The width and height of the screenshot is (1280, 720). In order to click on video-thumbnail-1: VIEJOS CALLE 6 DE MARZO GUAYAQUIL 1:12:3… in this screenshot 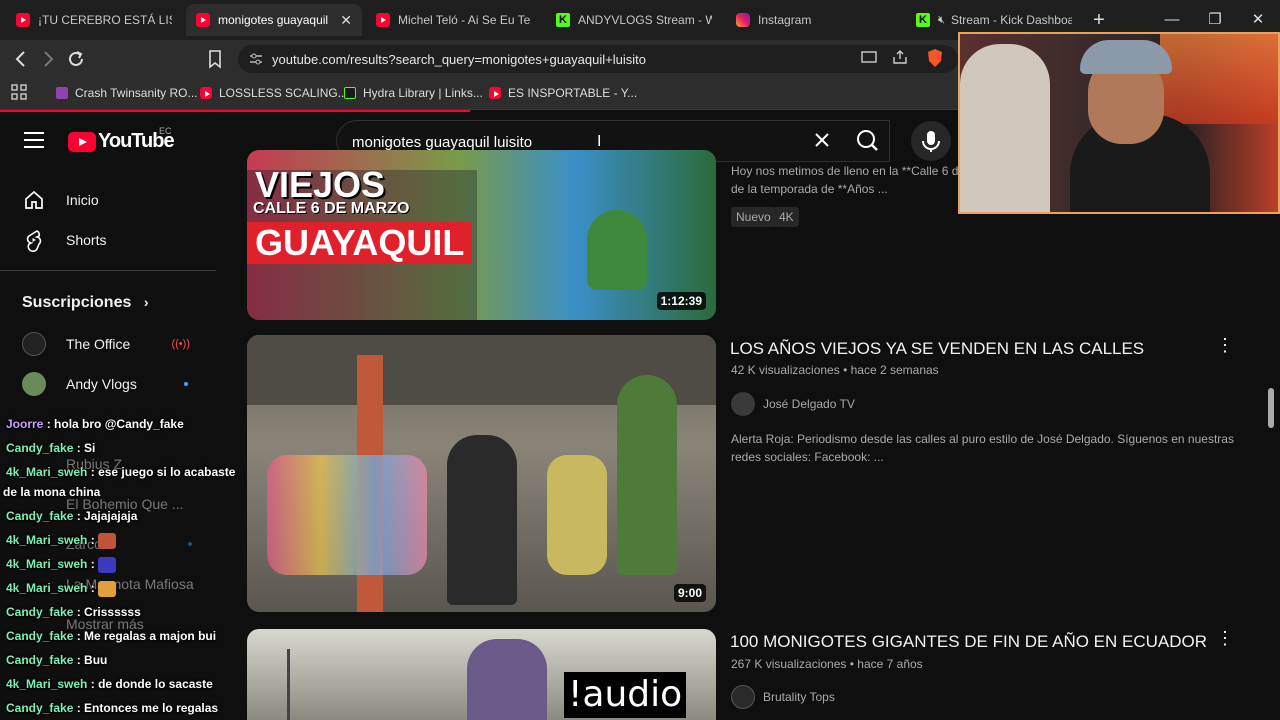, I will do `click(481, 235)`.